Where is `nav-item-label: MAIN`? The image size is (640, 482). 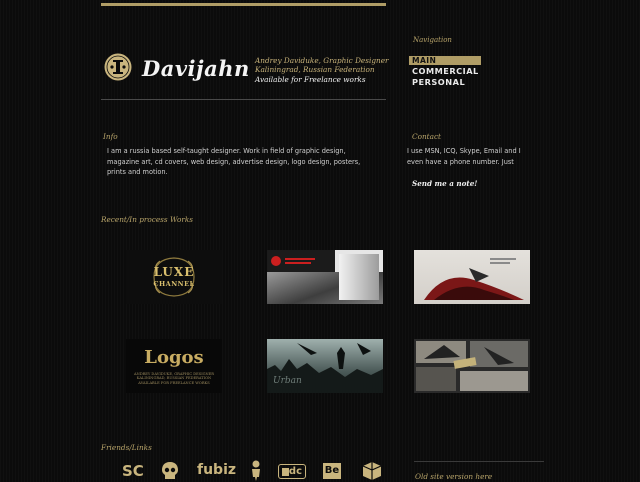
nav-item-label: MAIN is located at coordinates (424, 60).